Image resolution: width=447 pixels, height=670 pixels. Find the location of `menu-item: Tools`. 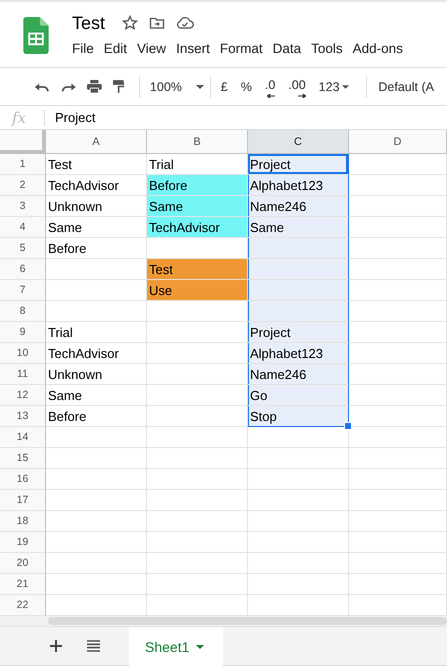

menu-item: Tools is located at coordinates (327, 48).